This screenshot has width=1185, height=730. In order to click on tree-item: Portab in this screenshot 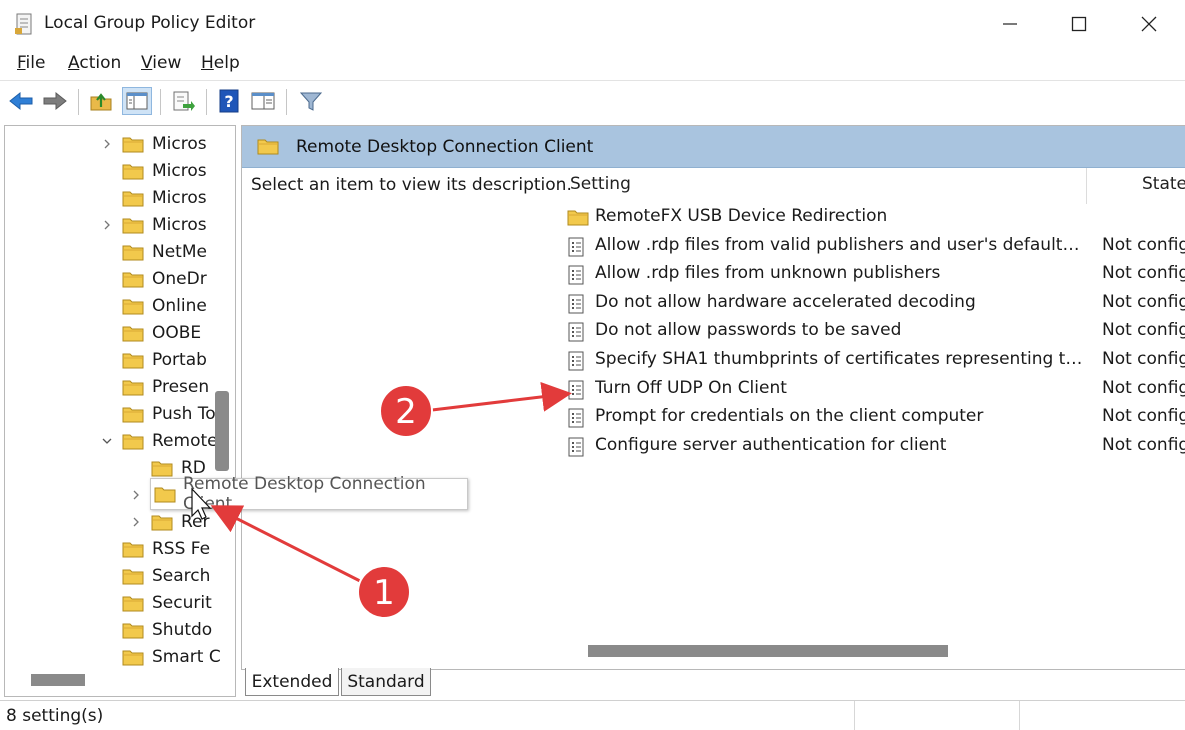, I will do `click(164, 359)`.